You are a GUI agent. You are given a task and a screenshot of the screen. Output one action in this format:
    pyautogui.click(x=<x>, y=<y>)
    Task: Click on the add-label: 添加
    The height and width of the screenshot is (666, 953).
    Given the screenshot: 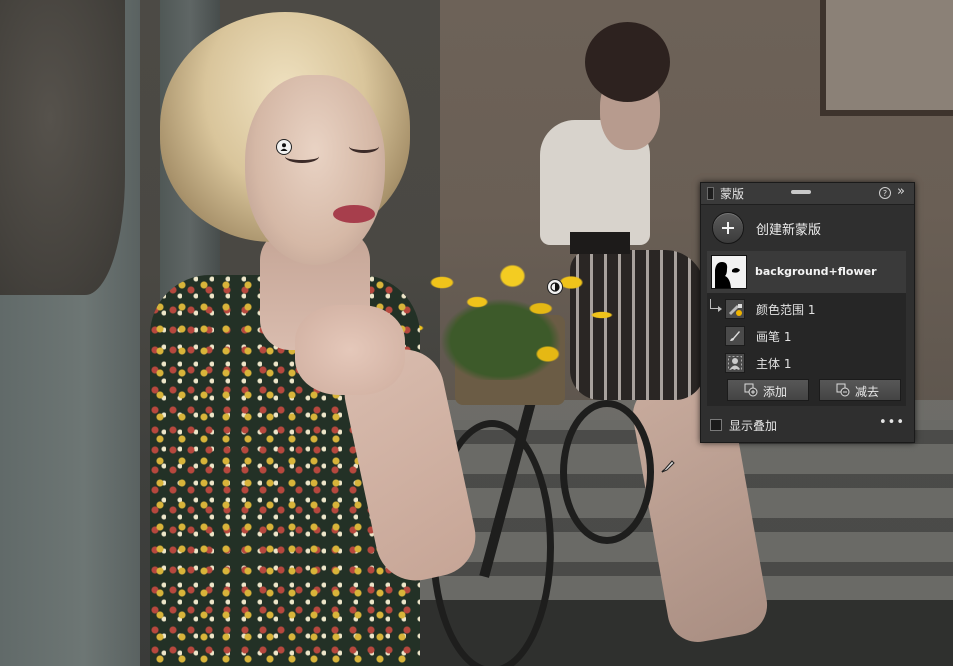 What is the action you would take?
    pyautogui.click(x=775, y=392)
    